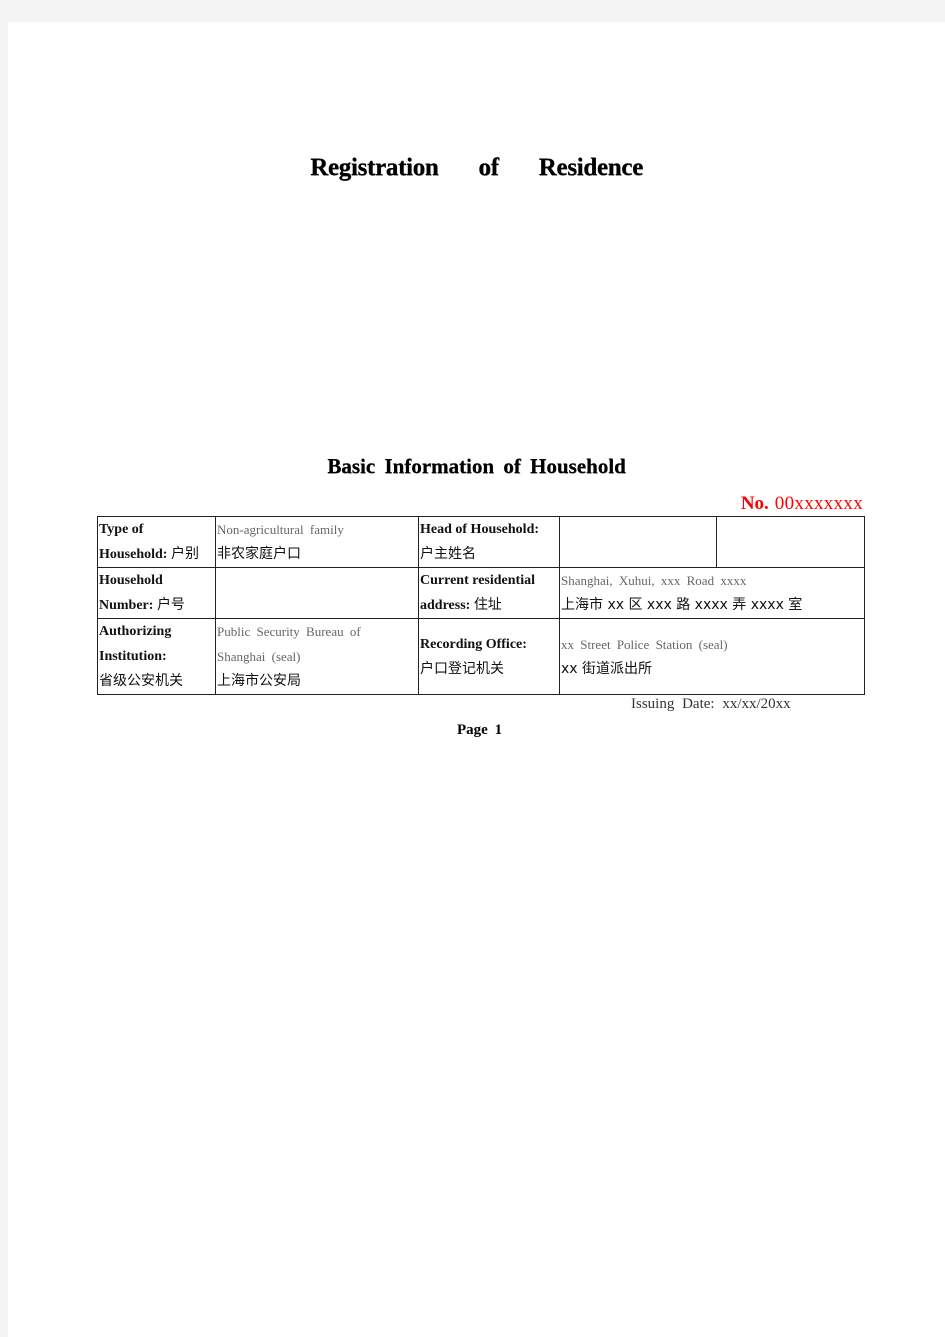 The image size is (945, 1337). What do you see at coordinates (489, 542) in the screenshot?
I see `head-of-household-label-cell: Head of Household: 户主姓名` at bounding box center [489, 542].